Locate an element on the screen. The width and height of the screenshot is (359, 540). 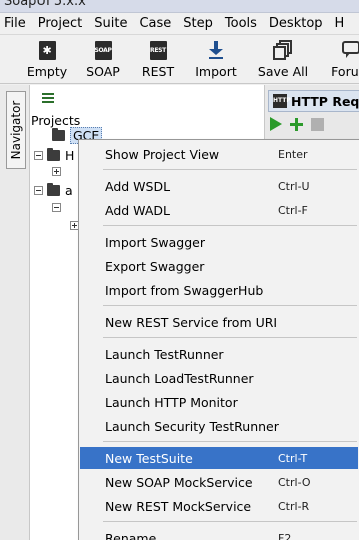
navigator-tab: Navigator is located at coordinates (16, 130).